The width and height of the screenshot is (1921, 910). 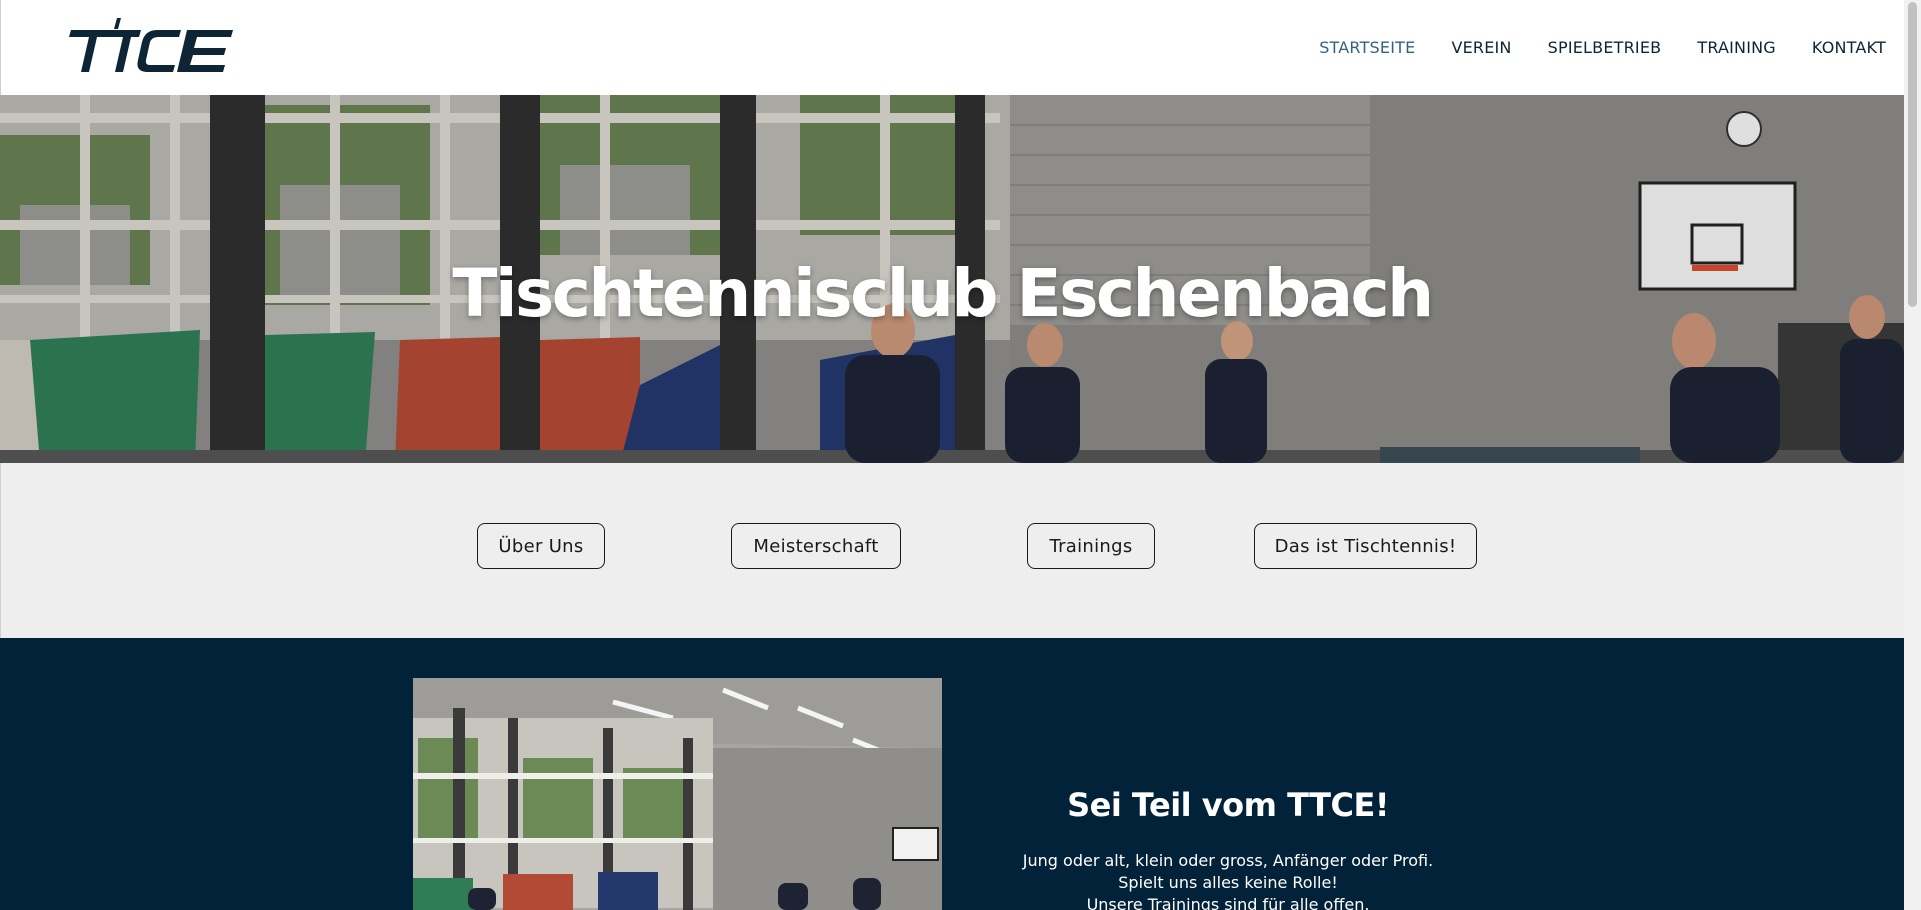 I want to click on nav-kontakt: KONTAKT, so click(x=1849, y=47).